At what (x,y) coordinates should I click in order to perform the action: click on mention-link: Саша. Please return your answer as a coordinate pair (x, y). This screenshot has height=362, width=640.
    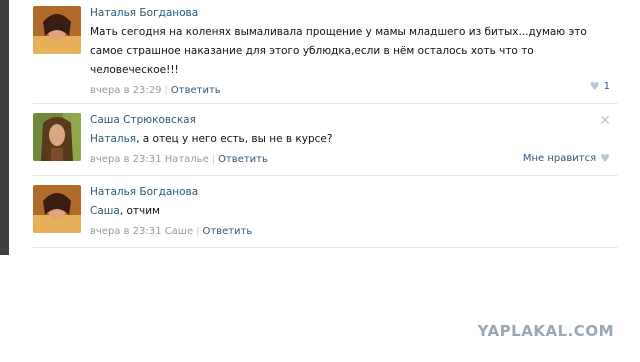
    Looking at the image, I should click on (105, 211).